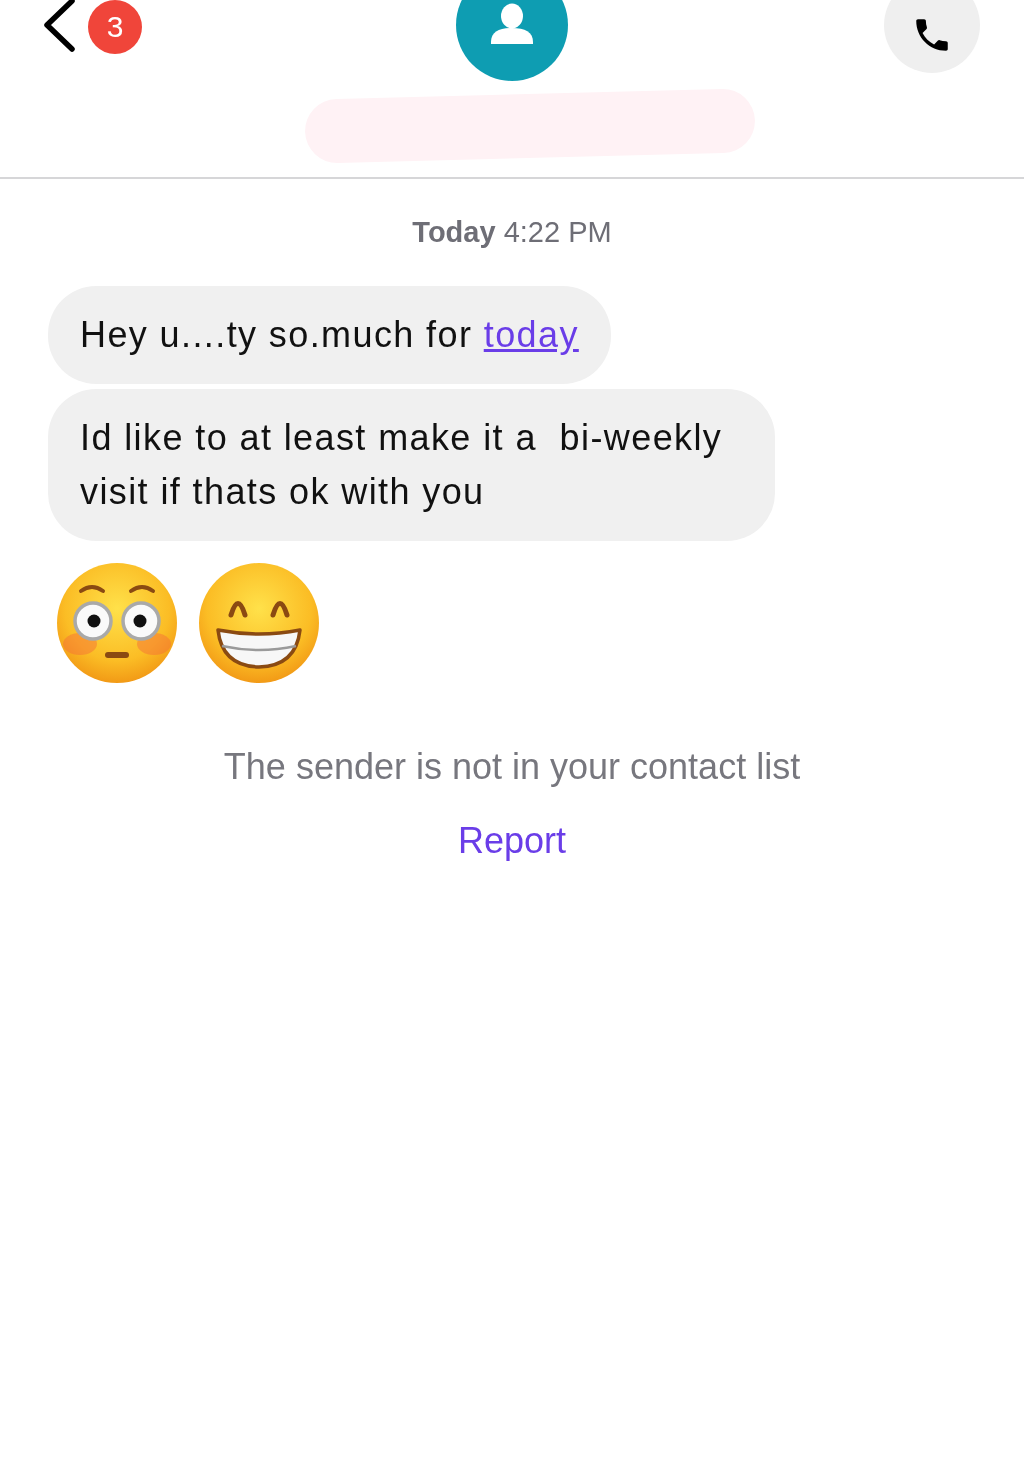  I want to click on back-chevron-icon, so click(59, 26).